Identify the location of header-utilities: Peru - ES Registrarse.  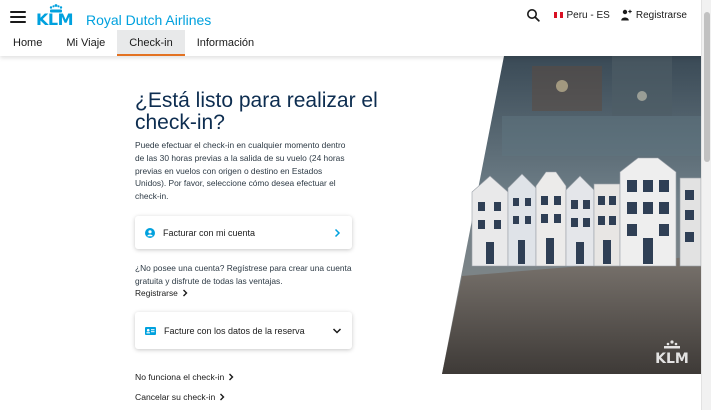
(606, 15).